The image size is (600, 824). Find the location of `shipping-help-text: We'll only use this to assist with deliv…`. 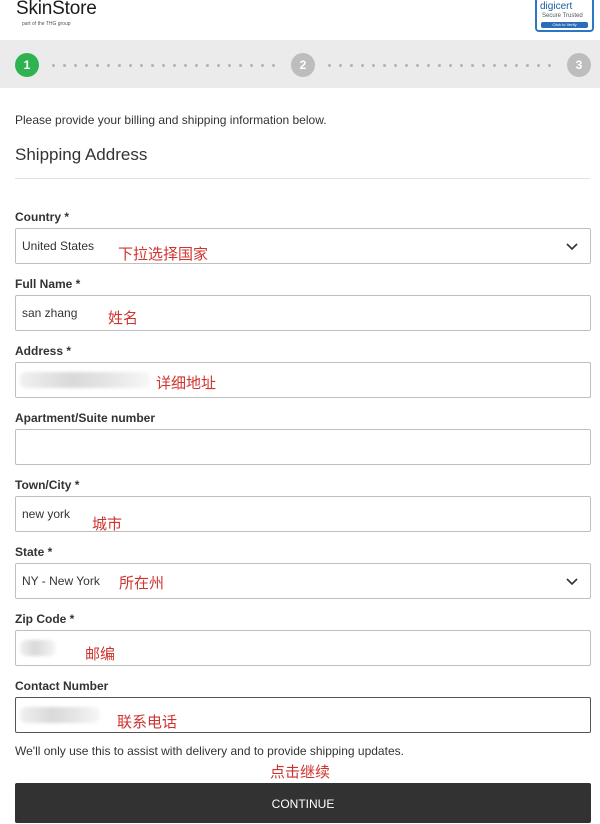

shipping-help-text: We'll only use this to assist with deliv… is located at coordinates (209, 751).